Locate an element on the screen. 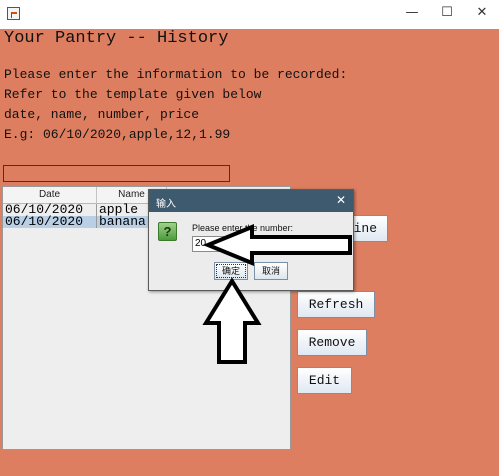  instruction-line-3: date, name, number, price is located at coordinates (102, 114).